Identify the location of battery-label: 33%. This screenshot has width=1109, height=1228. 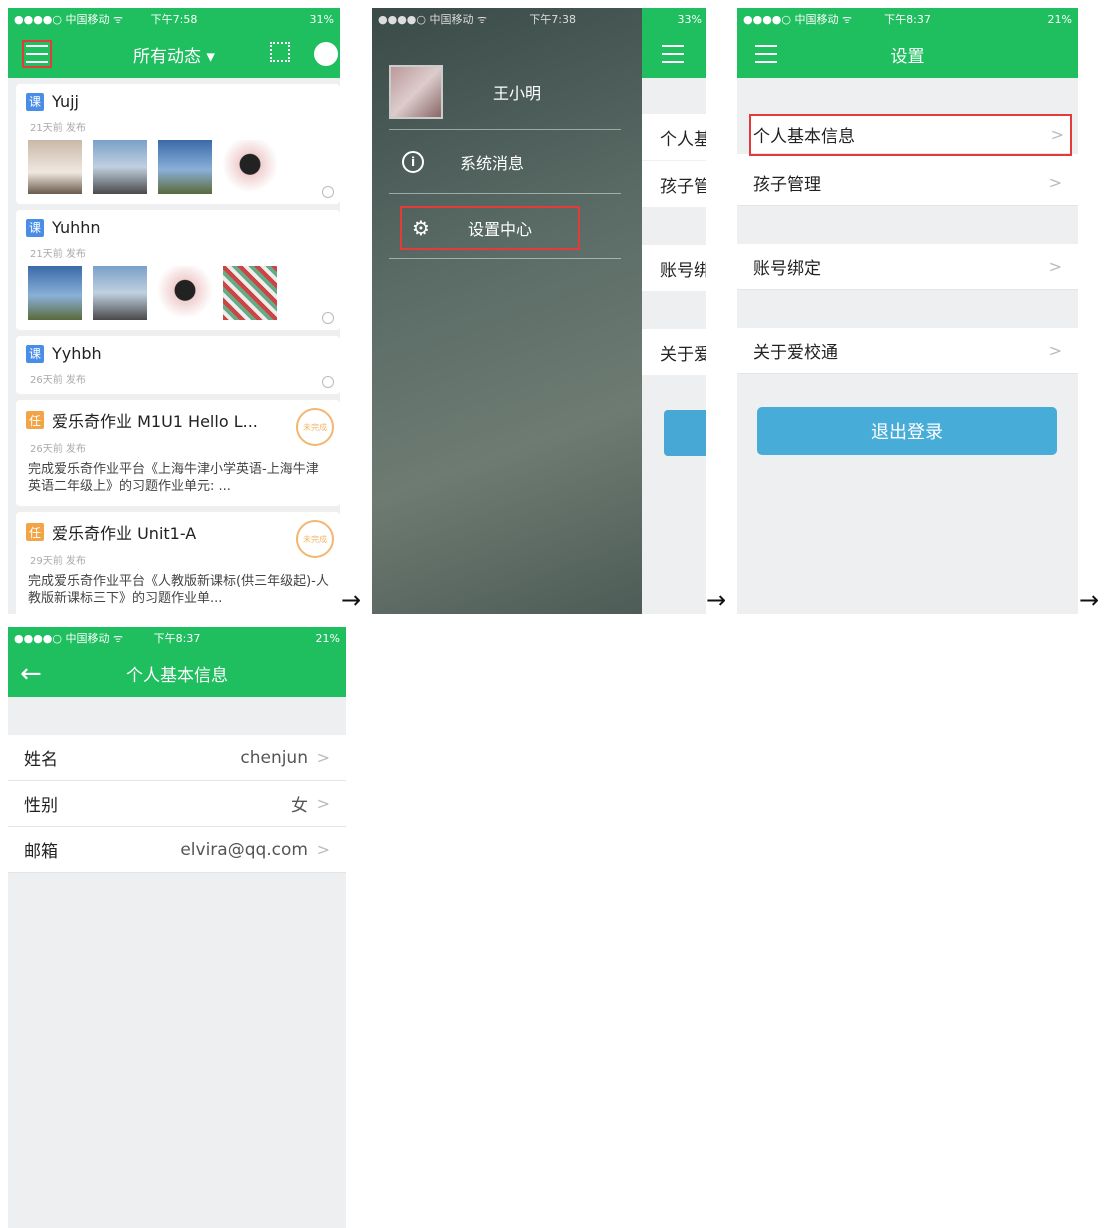
(689, 19).